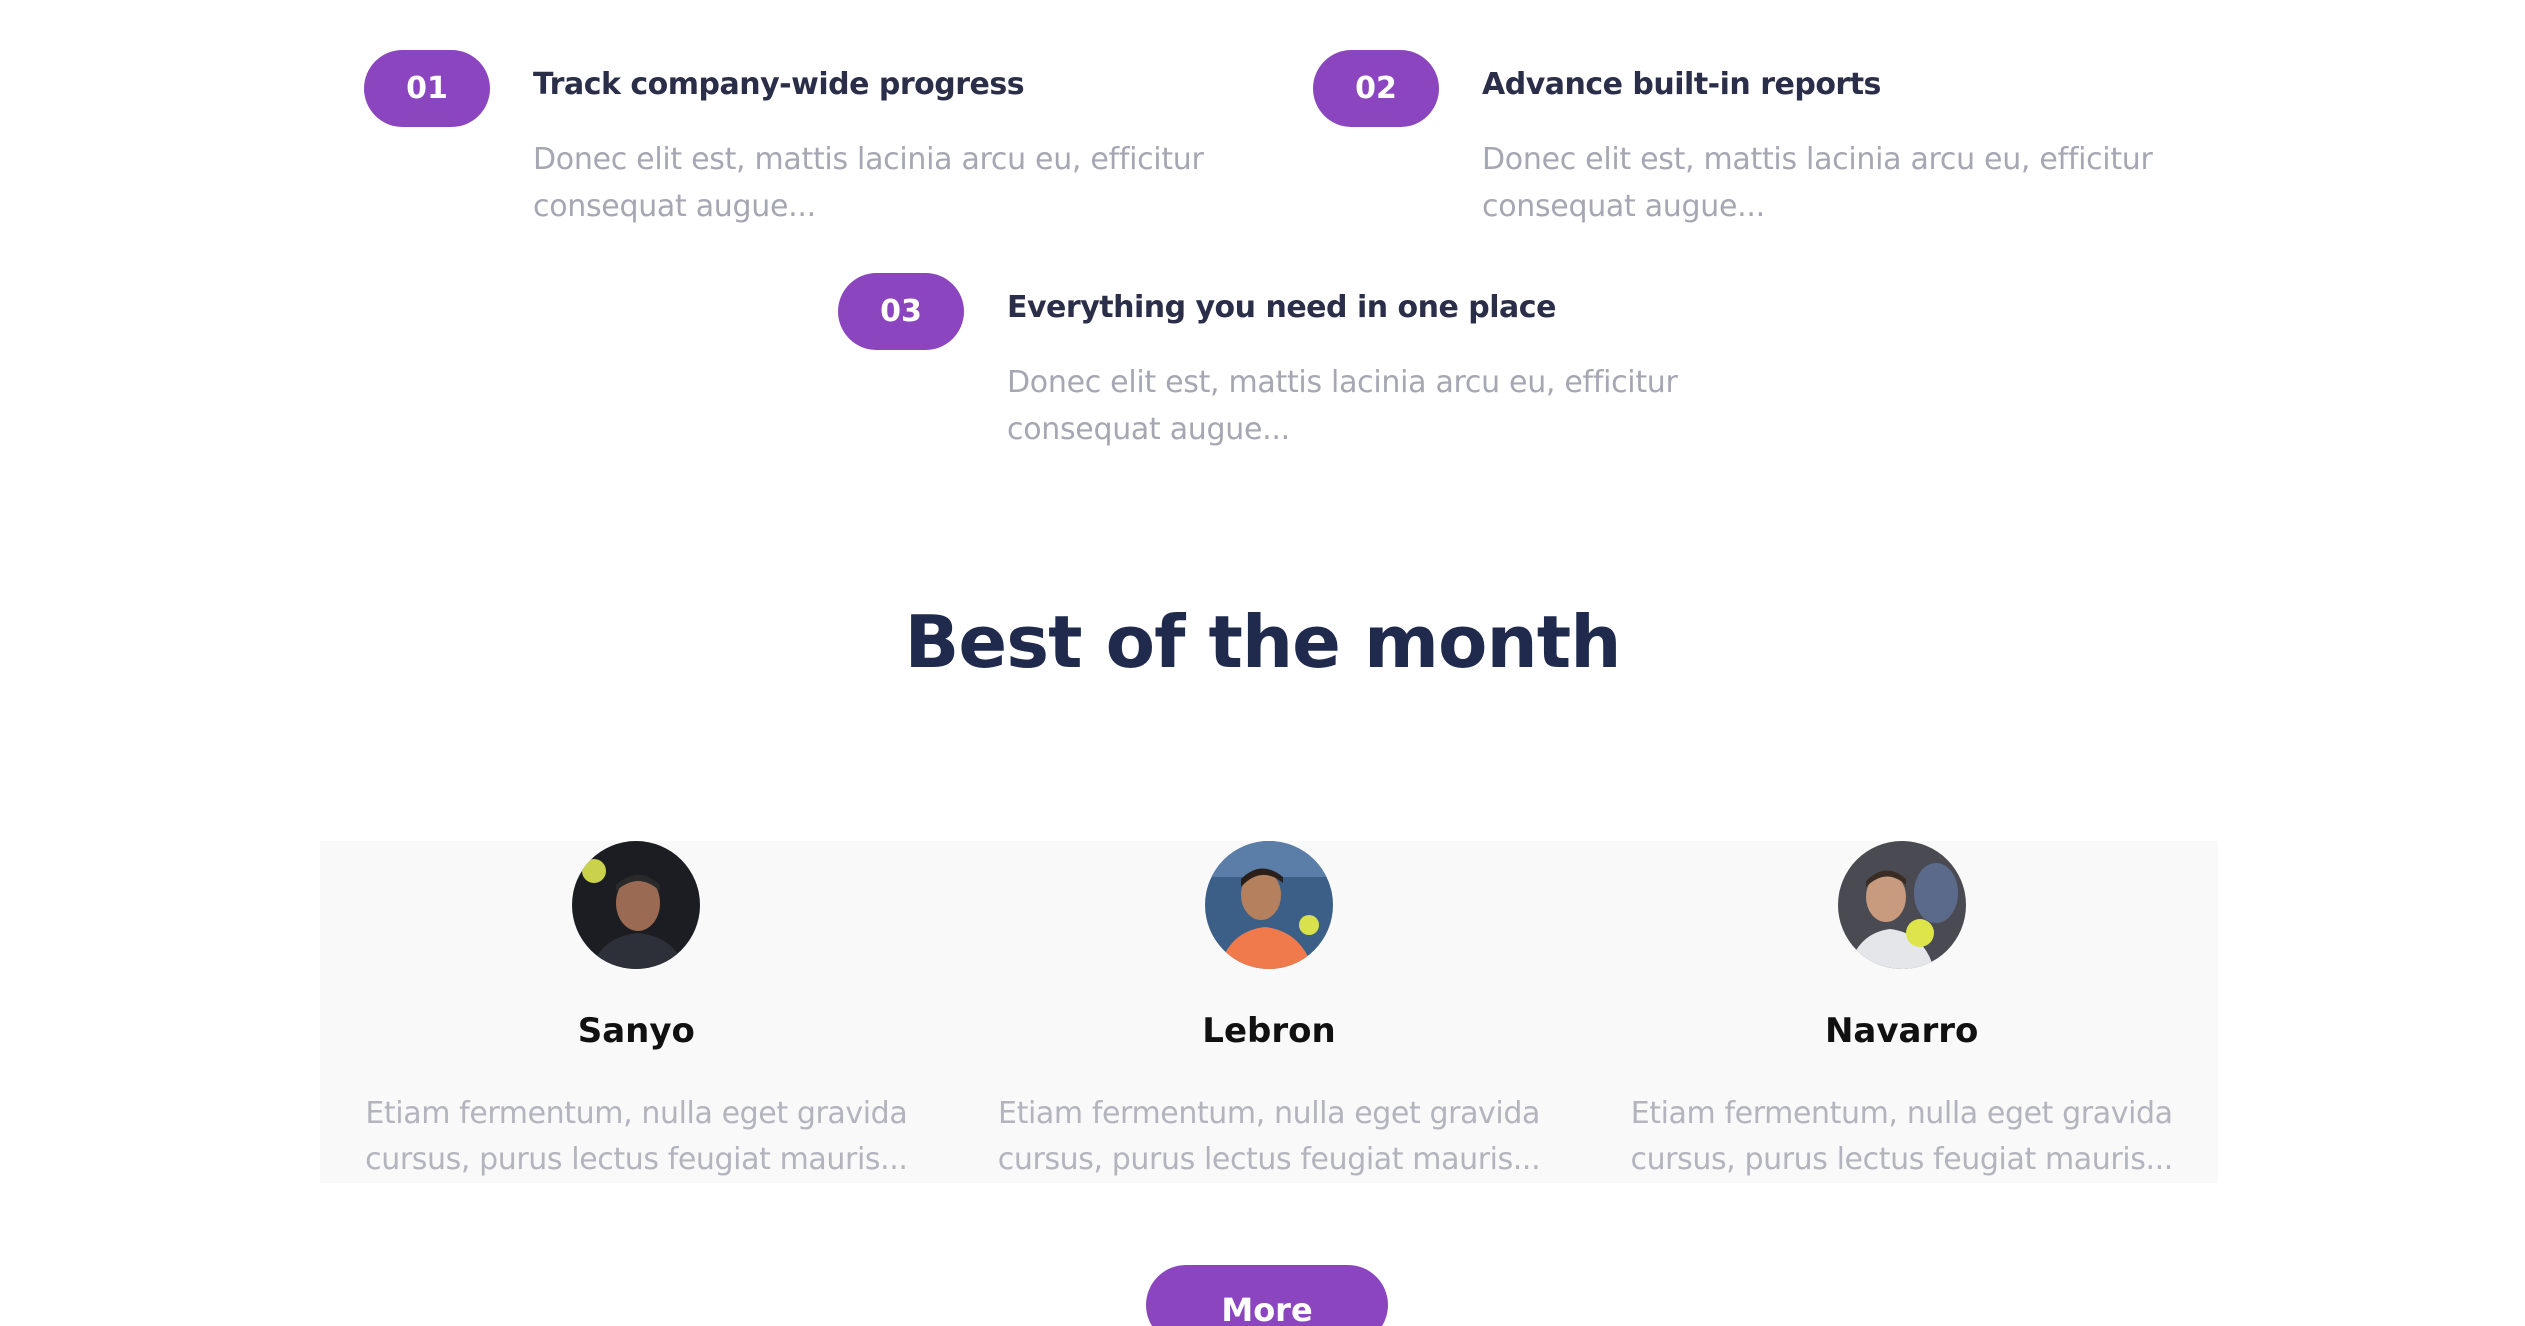 This screenshot has height=1326, width=2525. I want to click on section-title: Best of the month, so click(1263, 642).